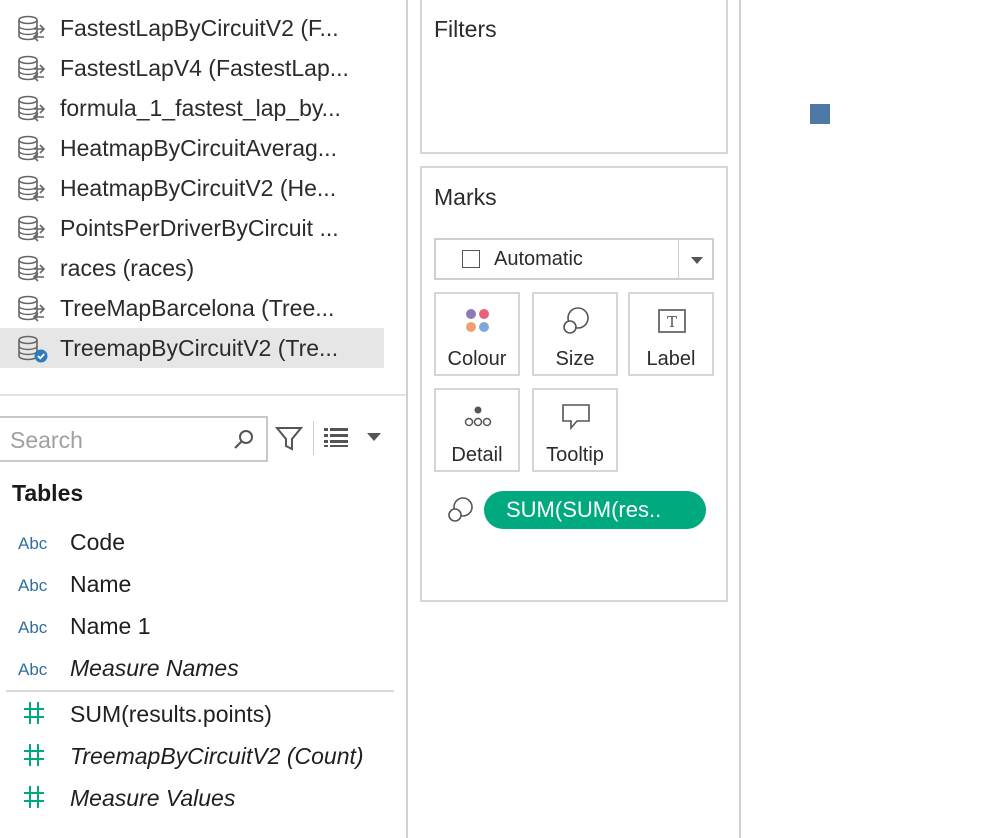  What do you see at coordinates (575, 455) in the screenshot?
I see `tooltip-label: Tooltip` at bounding box center [575, 455].